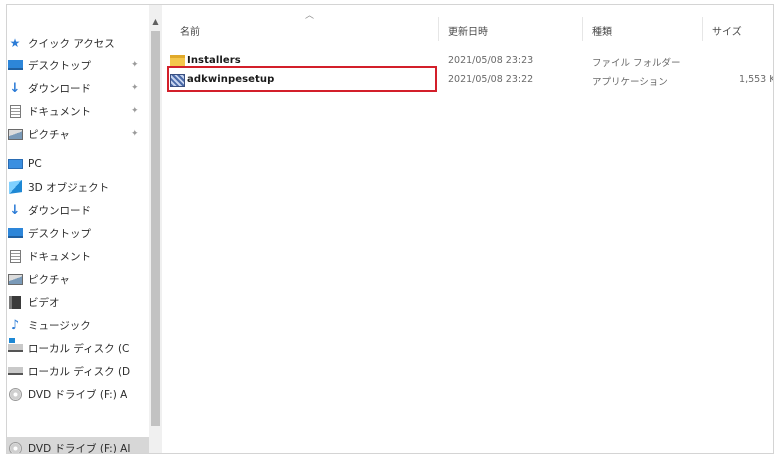  I want to click on scrollbar-thumb, so click(155, 228).